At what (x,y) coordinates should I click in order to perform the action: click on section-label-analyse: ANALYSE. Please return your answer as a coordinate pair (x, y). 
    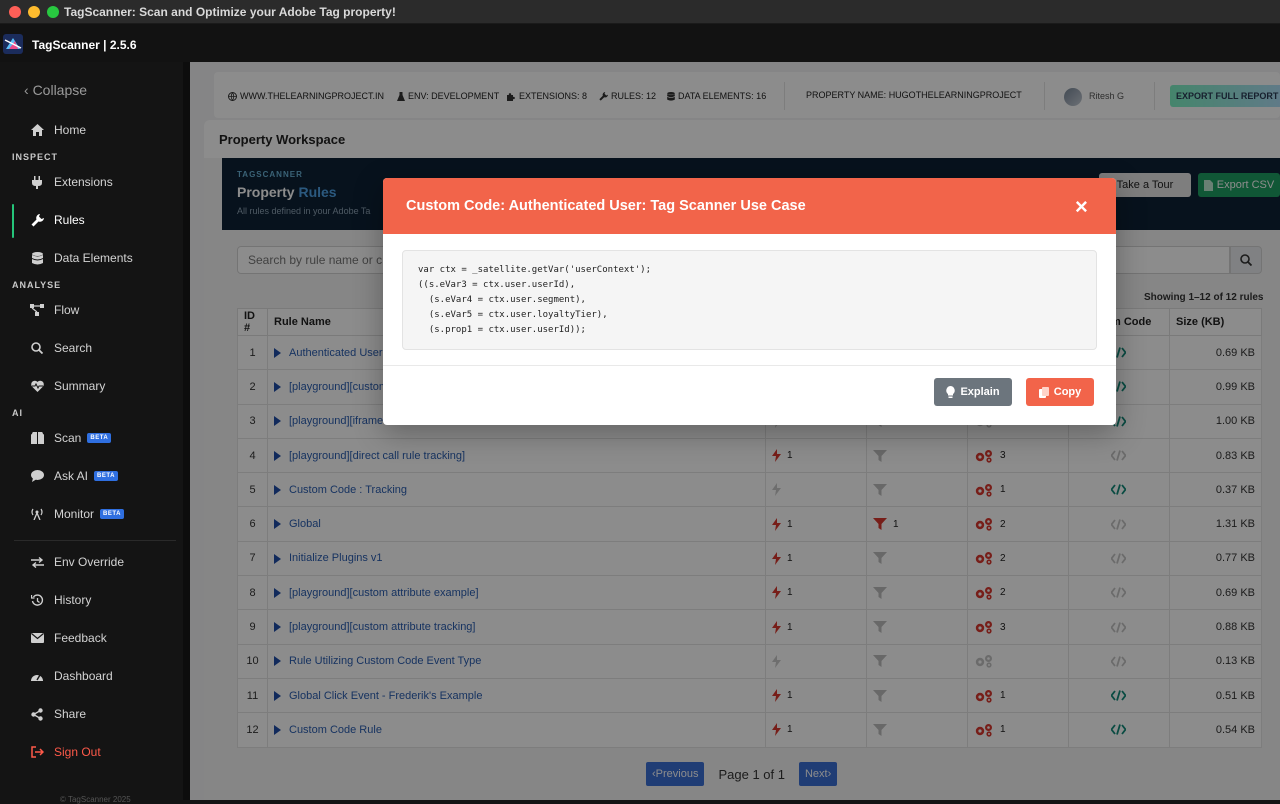
    Looking at the image, I should click on (37, 285).